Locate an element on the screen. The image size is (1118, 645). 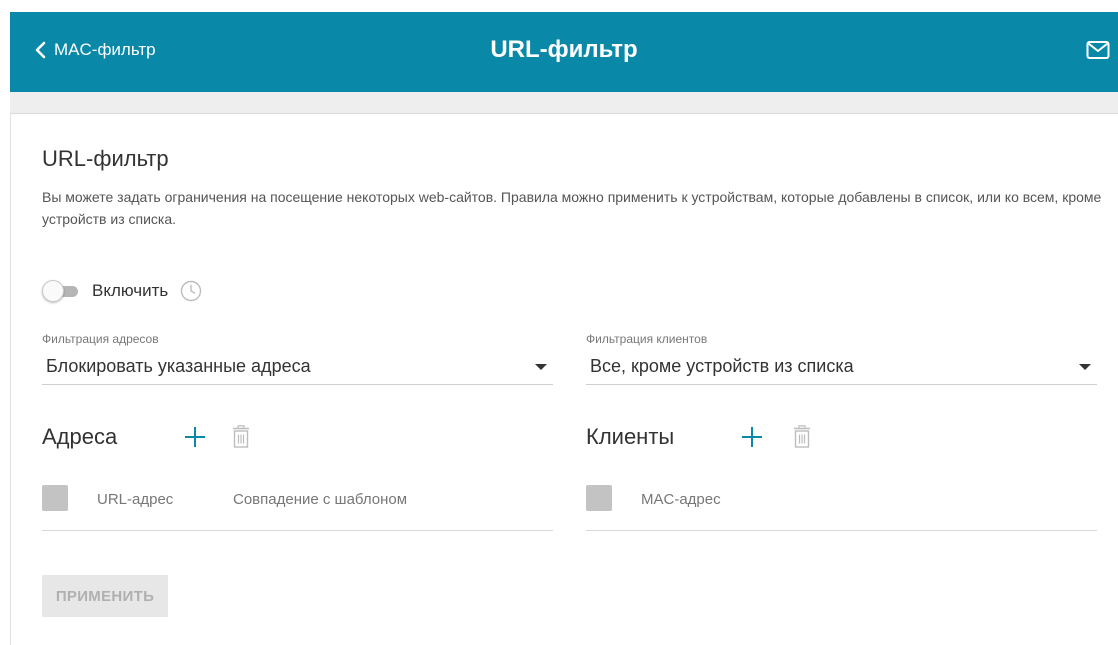
apply-button: ПРИМЕНИТЬ is located at coordinates (105, 596).